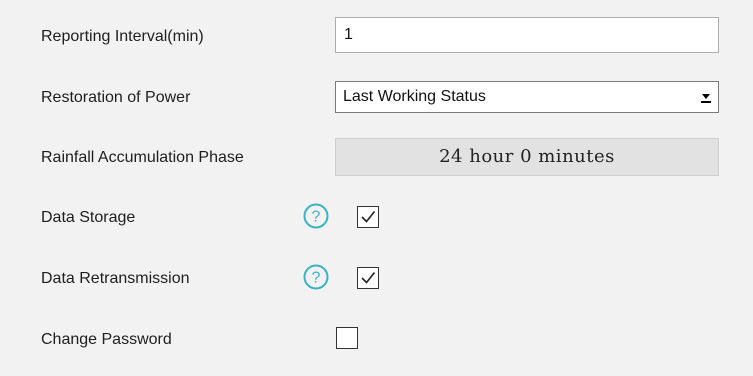 The width and height of the screenshot is (753, 376). I want to click on reporting-interval-label: Reporting Interval(min), so click(122, 36).